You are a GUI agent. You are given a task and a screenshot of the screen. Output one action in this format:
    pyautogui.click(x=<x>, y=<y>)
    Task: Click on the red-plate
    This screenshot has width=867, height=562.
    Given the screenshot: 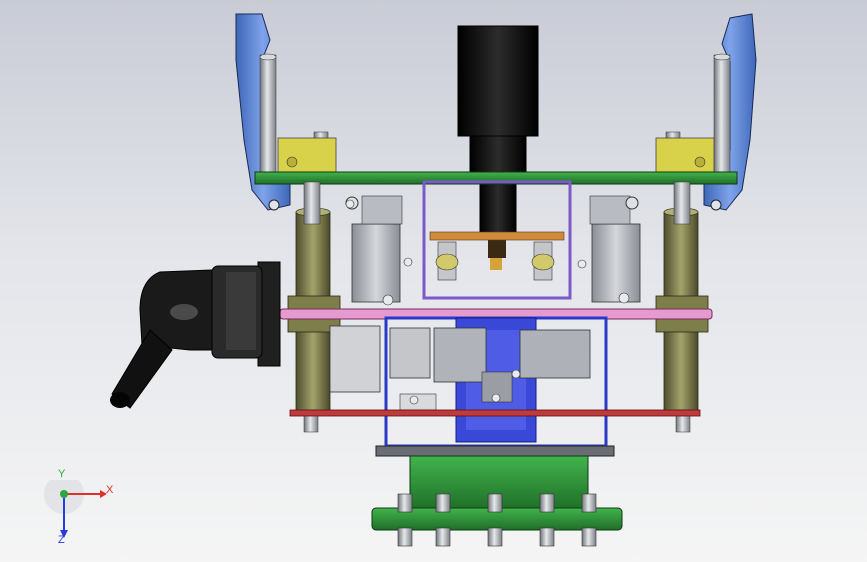 What is the action you would take?
    pyautogui.click(x=495, y=413)
    